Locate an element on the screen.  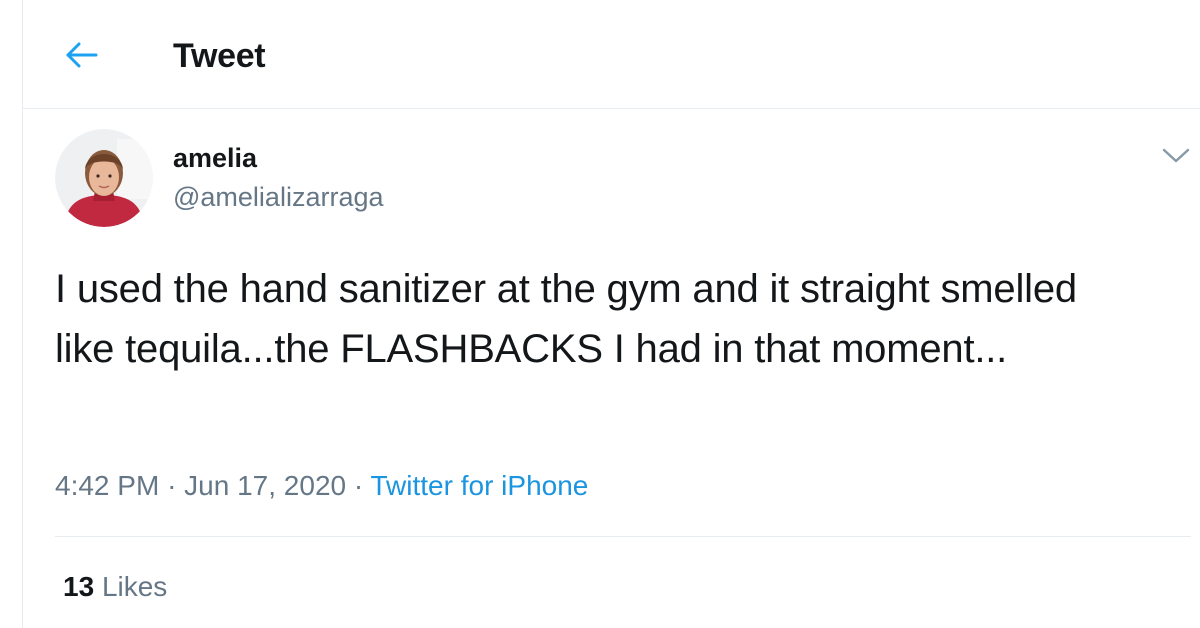
tweet-menu-button is located at coordinates (1176, 156).